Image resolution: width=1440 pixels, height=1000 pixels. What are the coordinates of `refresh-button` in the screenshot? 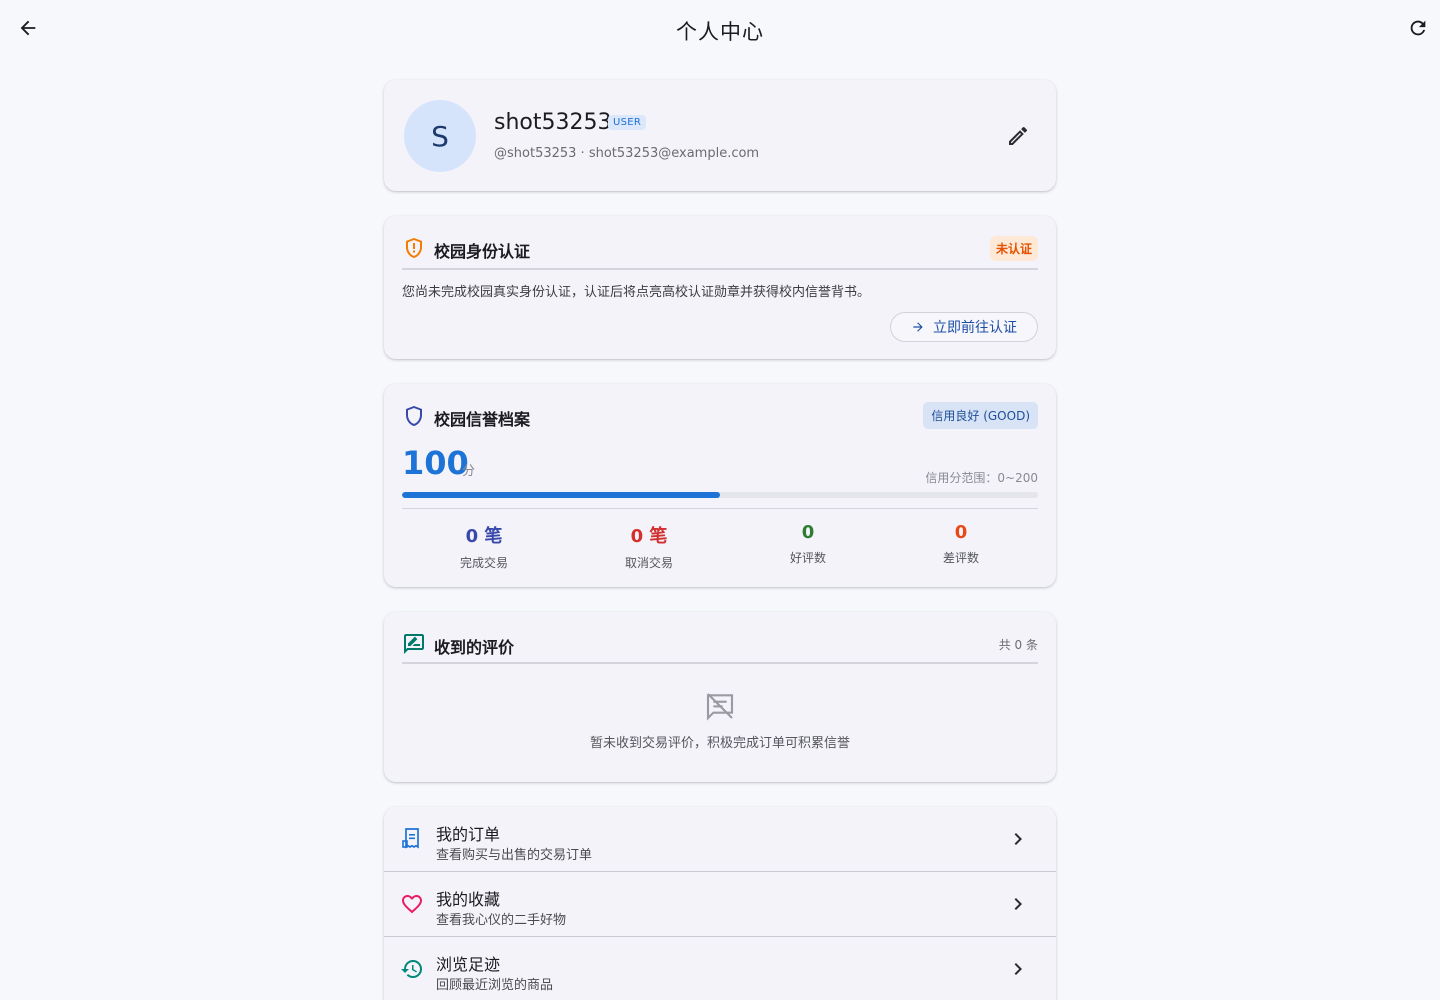 It's located at (1418, 28).